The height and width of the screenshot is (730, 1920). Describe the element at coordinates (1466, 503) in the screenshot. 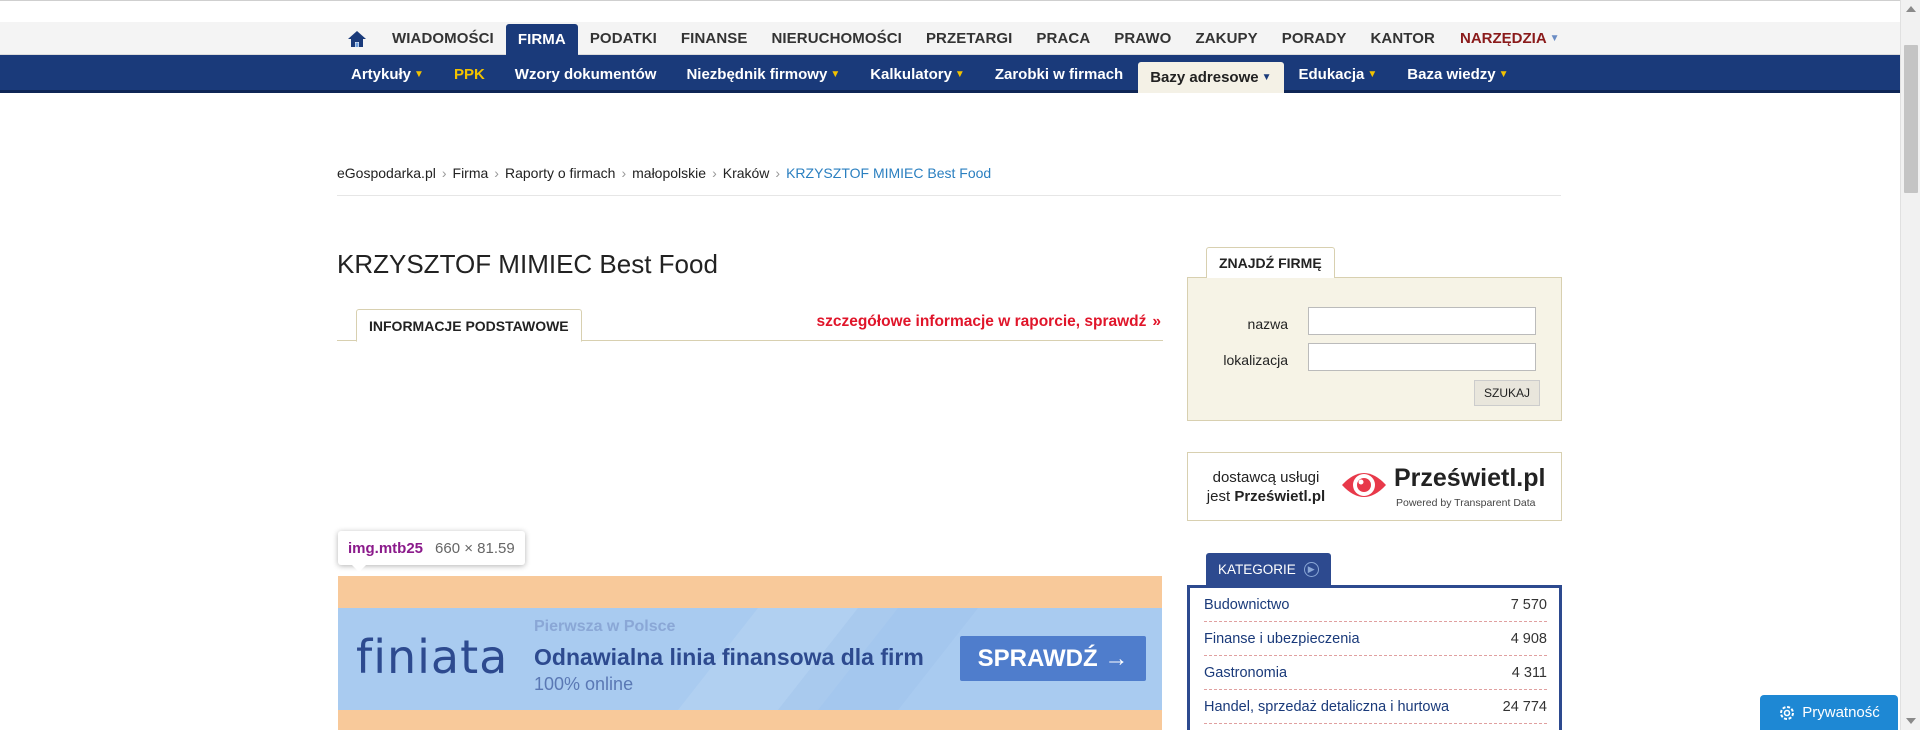

I see `provider-powered-by: Powered by Transparent Data` at that location.